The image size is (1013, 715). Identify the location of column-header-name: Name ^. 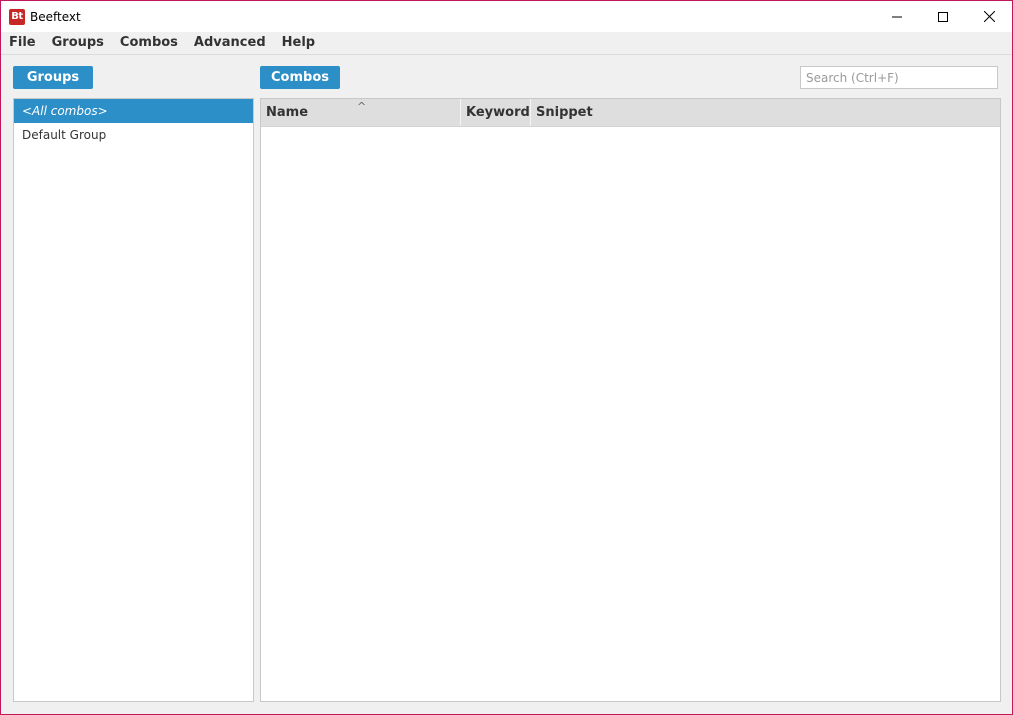
(361, 112).